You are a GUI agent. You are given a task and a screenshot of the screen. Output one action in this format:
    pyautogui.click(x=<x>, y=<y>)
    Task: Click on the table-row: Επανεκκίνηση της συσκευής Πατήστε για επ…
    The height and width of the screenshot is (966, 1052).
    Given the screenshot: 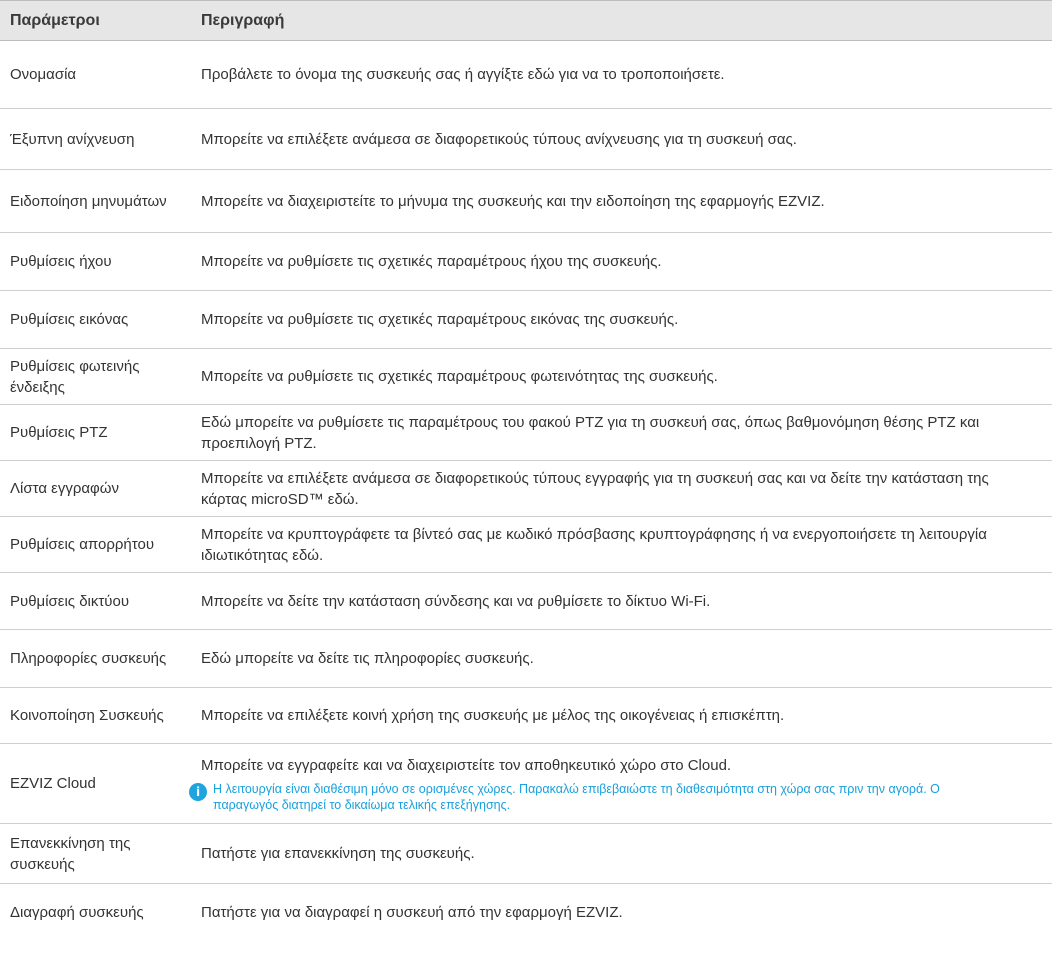 What is the action you would take?
    pyautogui.click(x=526, y=853)
    